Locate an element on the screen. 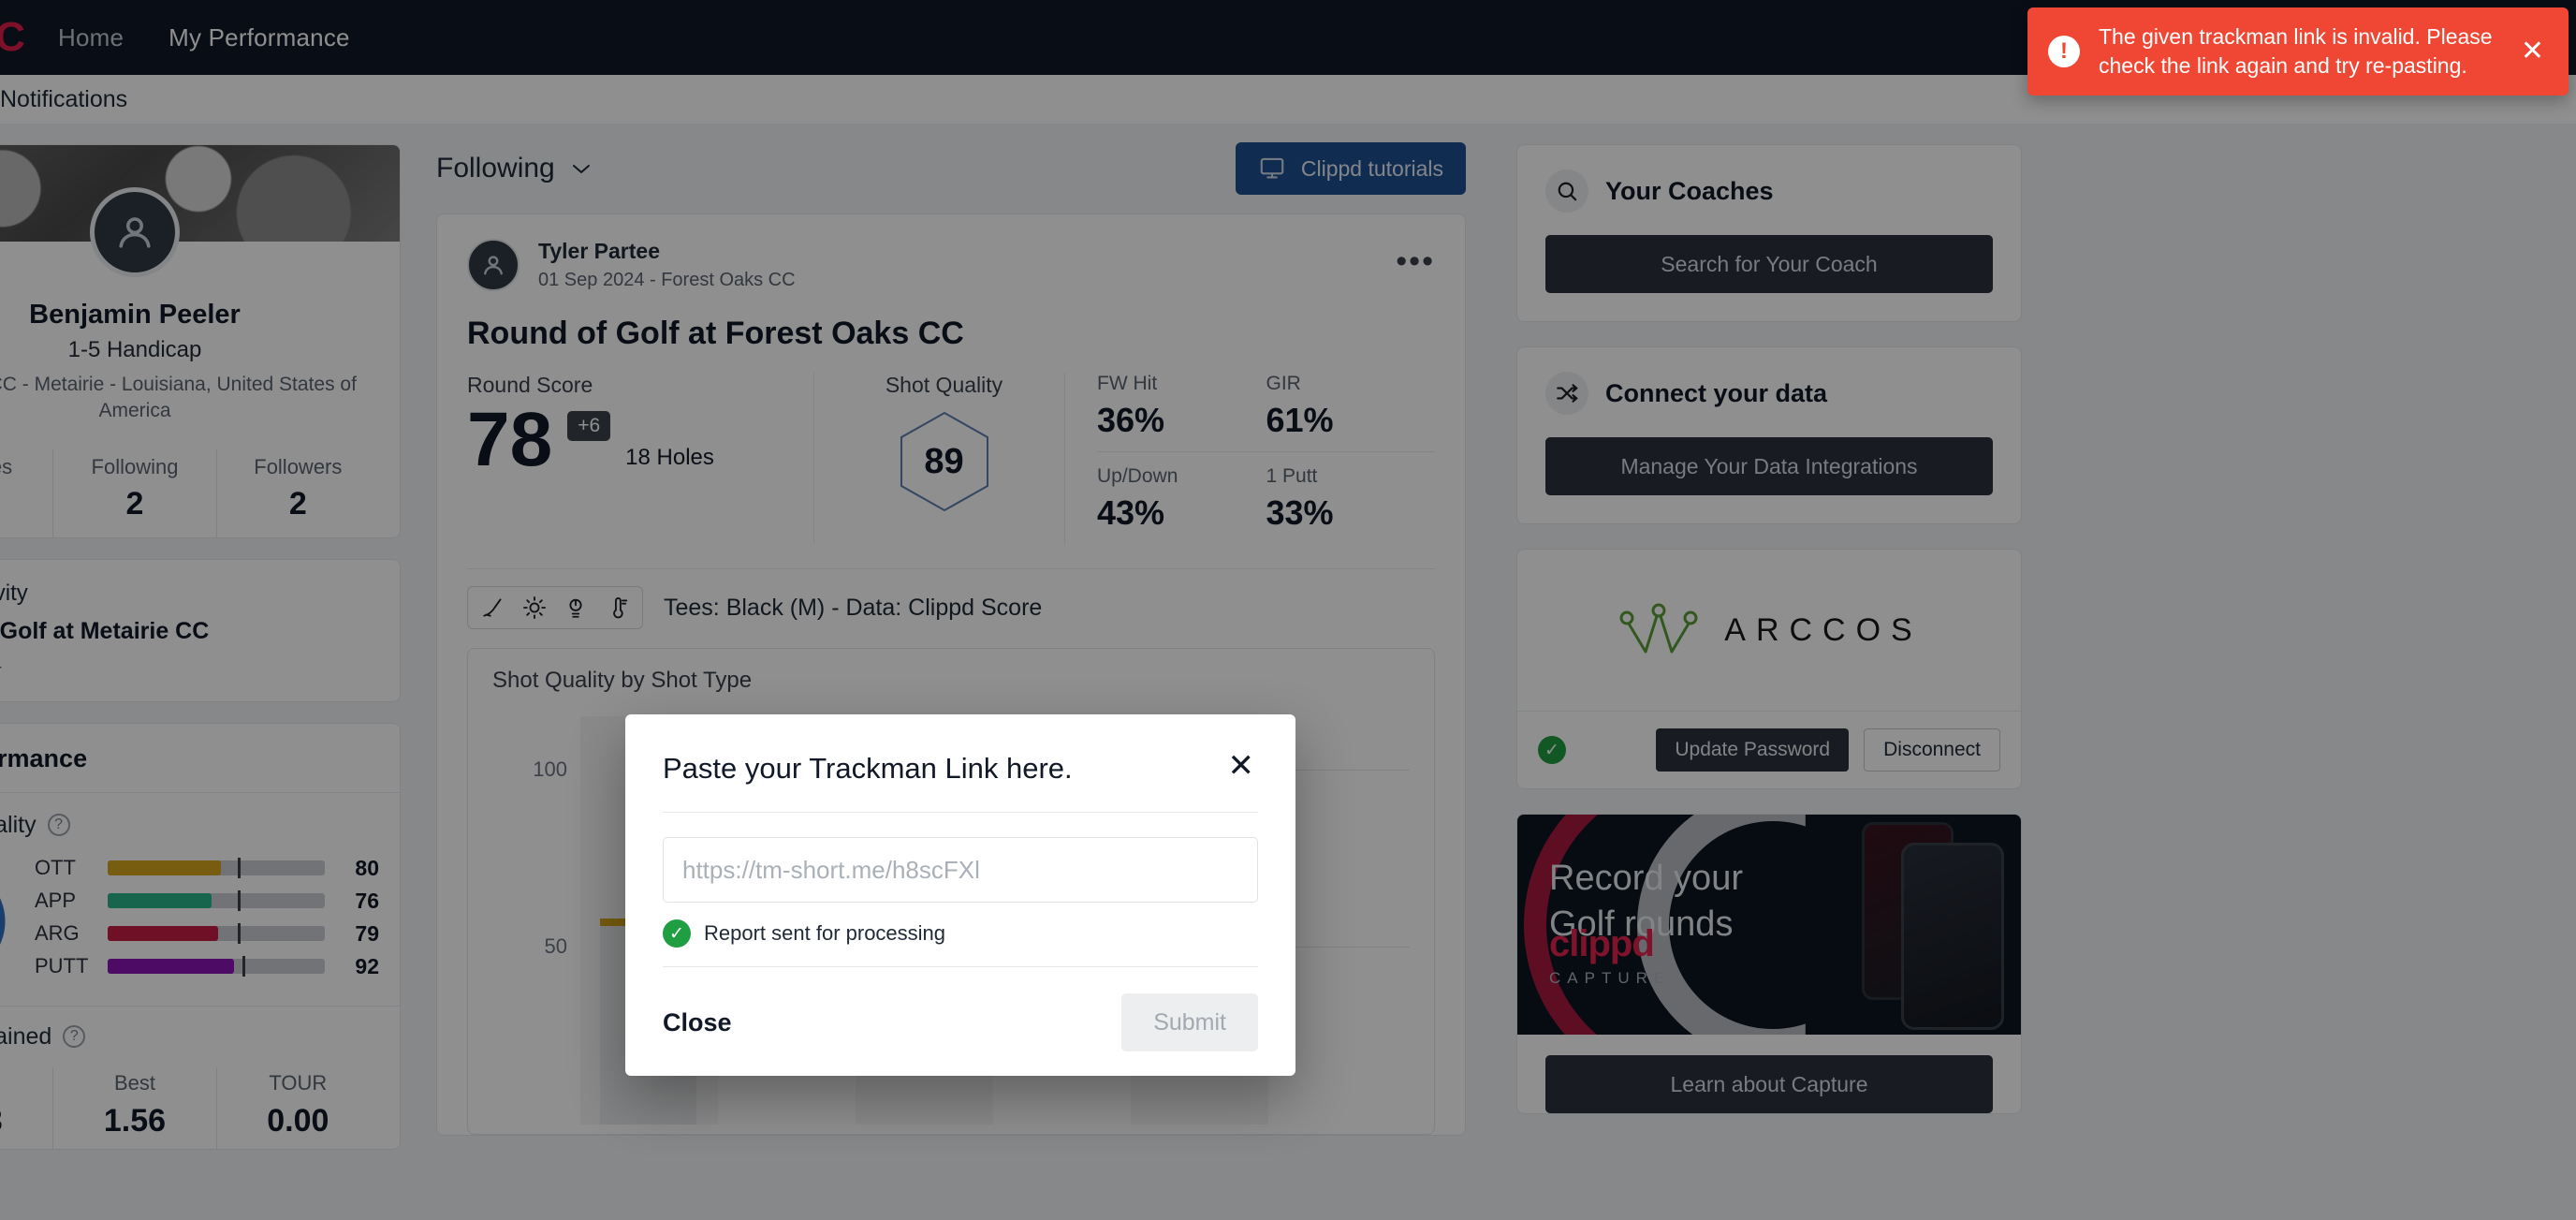 This screenshot has width=2576, height=1220. modal-title: Paste your Trackman Link here. is located at coordinates (868, 768).